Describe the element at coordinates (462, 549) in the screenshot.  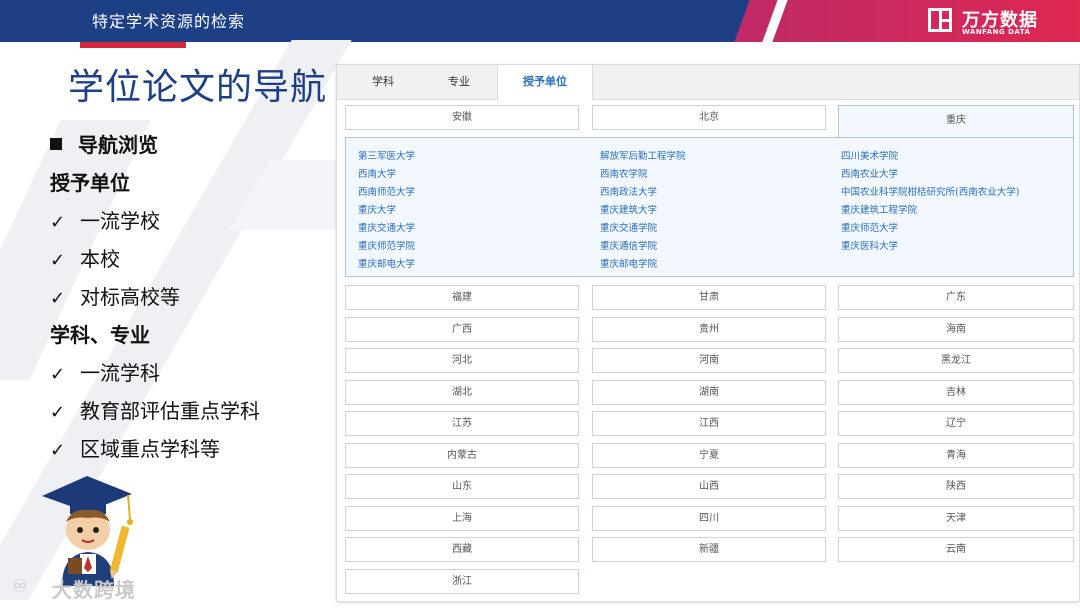
I see `region-button: 西藏` at that location.